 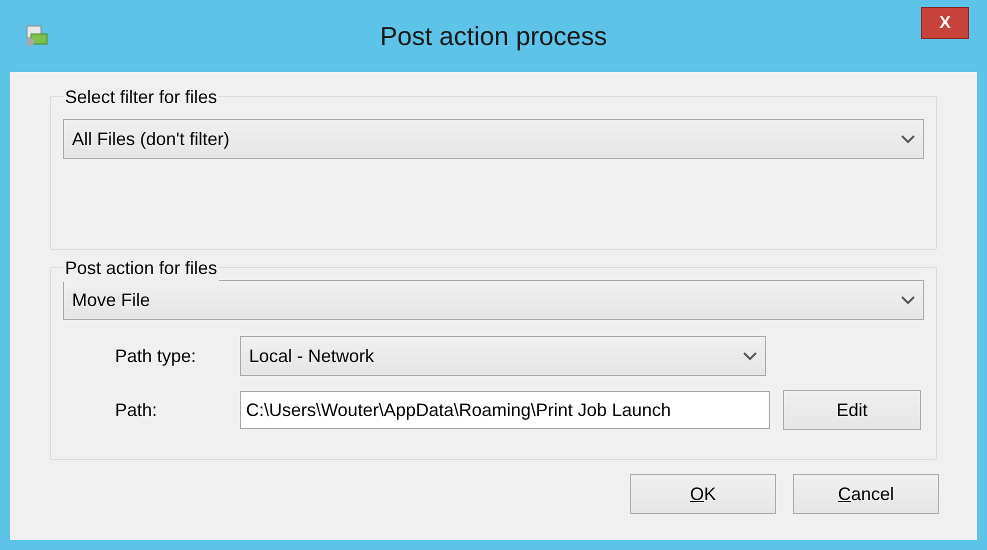 I want to click on close-button: X, so click(x=945, y=23).